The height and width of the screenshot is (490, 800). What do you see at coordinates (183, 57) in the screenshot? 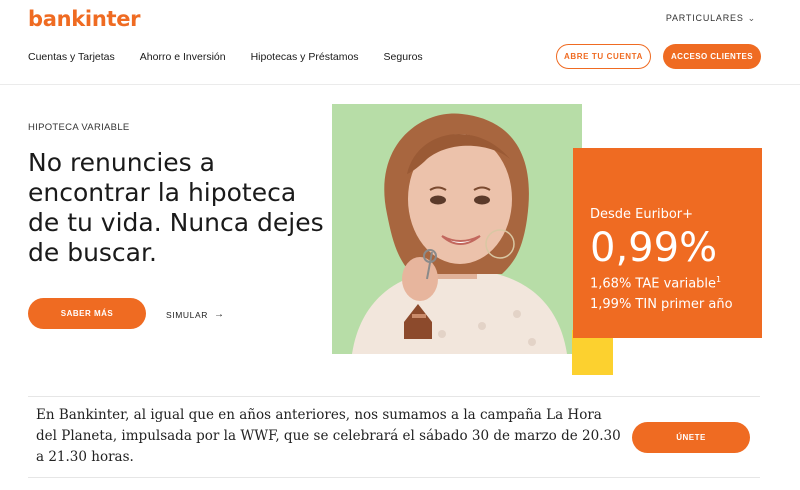
I see `nav-item-ahorro-inversion: Ahorro e Inversión` at bounding box center [183, 57].